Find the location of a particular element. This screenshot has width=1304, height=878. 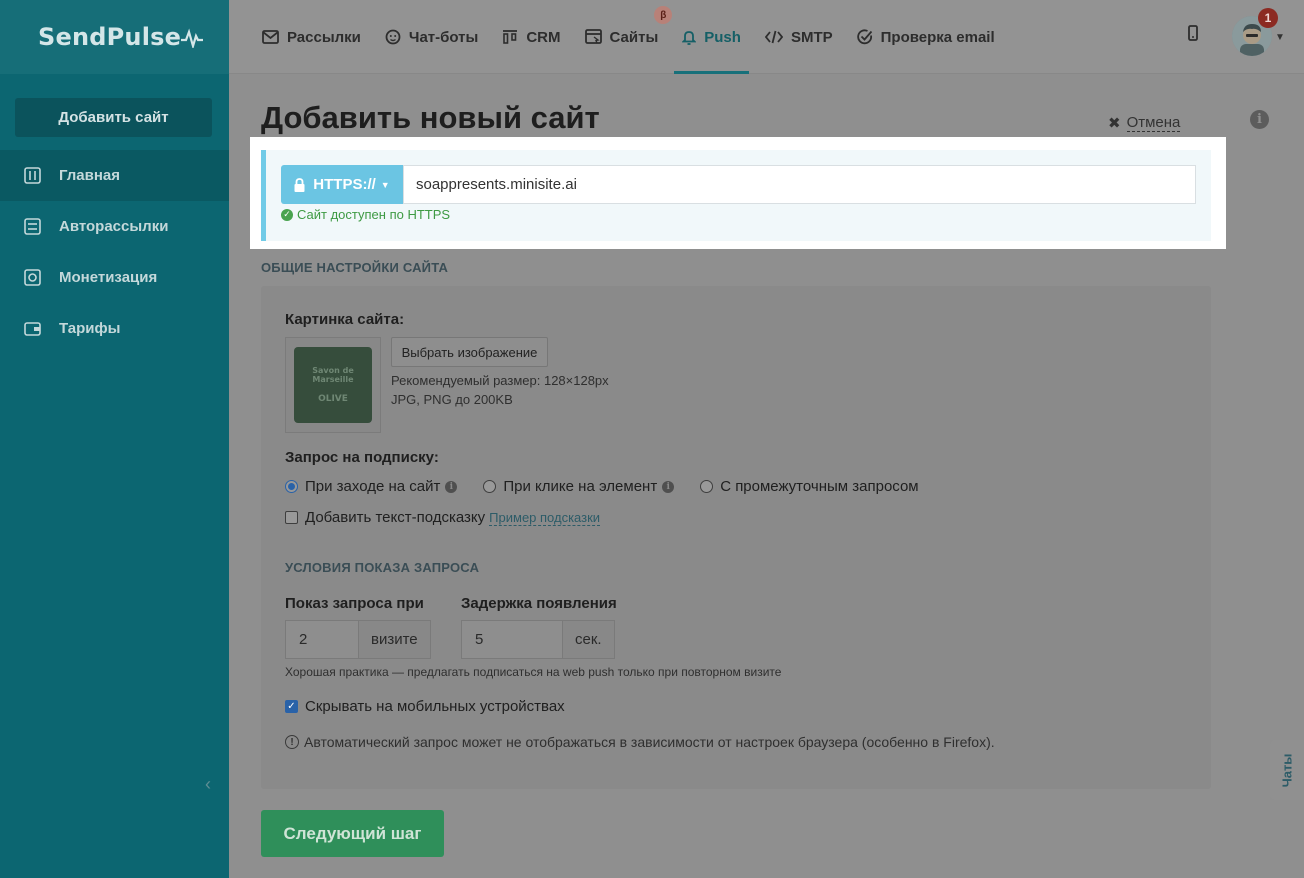

tab-chatbots: Чат-боты is located at coordinates (431, 37).